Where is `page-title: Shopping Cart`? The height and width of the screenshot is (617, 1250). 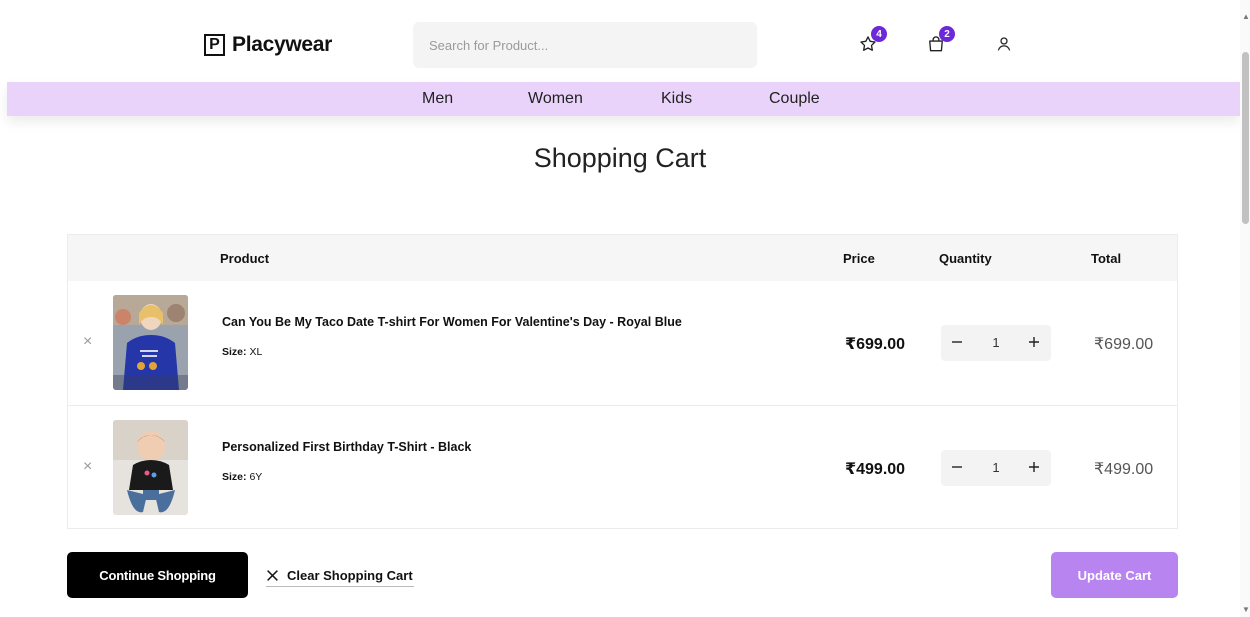 page-title: Shopping Cart is located at coordinates (620, 158).